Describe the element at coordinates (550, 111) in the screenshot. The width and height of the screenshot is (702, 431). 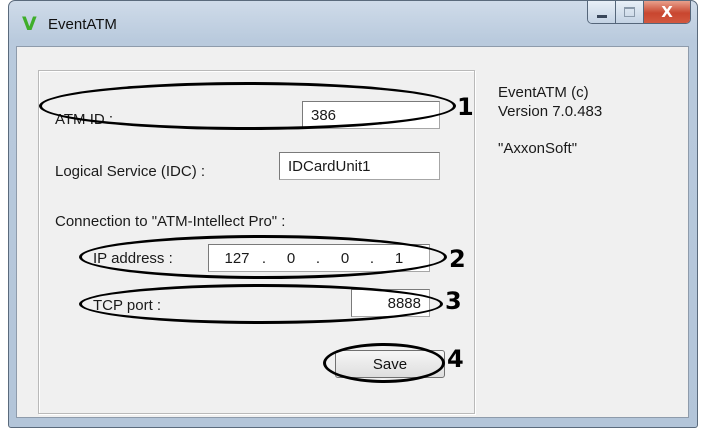
I see `product-version: Version 7.0.483` at that location.